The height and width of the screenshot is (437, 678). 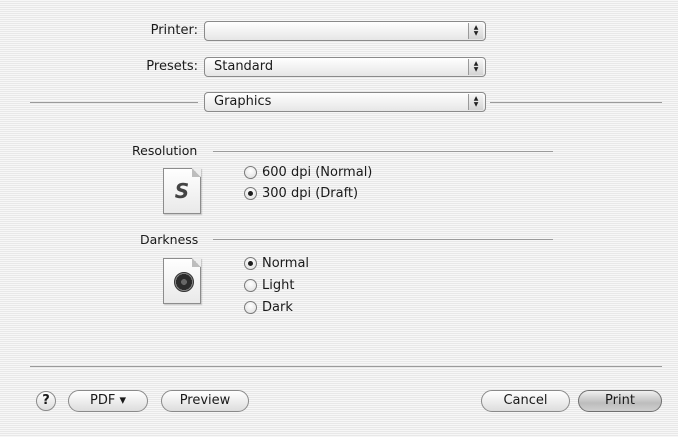 I want to click on presets-popup: Standard ▲ ▼, so click(x=345, y=67).